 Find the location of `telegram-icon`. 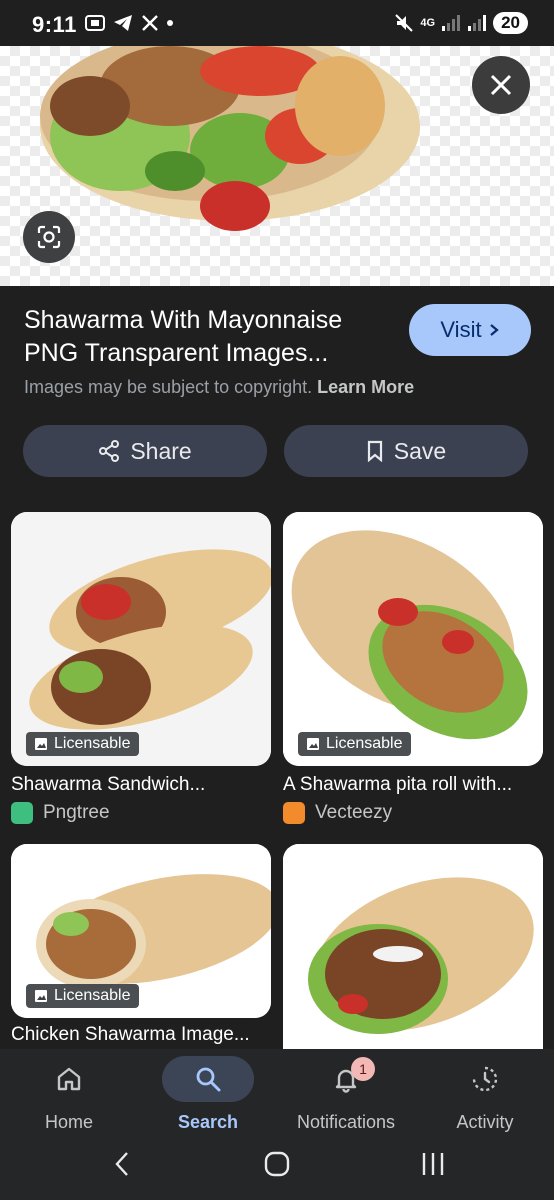

telegram-icon is located at coordinates (123, 23).